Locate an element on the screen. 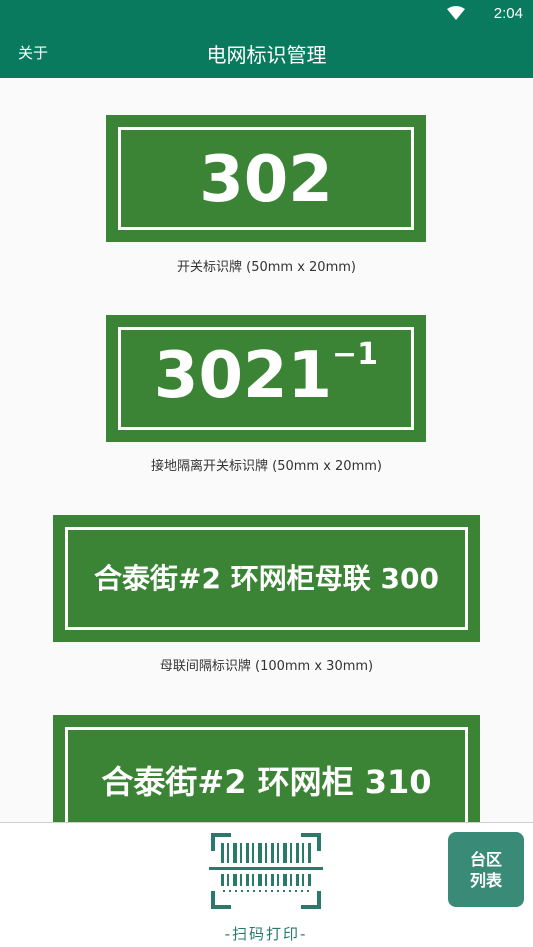  bottom-bar: -扫码打印- 台区 列表 is located at coordinates (266, 884).